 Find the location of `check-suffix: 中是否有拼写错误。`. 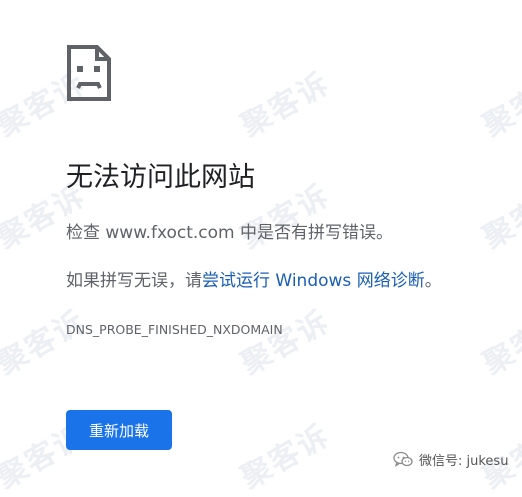

check-suffix: 中是否有拼写错误。 is located at coordinates (314, 233).